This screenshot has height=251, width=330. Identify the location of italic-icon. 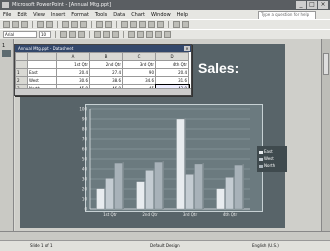
(72, 34).